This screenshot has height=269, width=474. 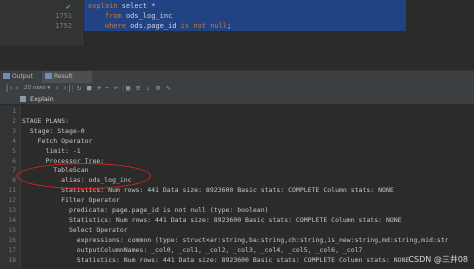 What do you see at coordinates (229, 26) in the screenshot?
I see `sql-token: ;` at bounding box center [229, 26].